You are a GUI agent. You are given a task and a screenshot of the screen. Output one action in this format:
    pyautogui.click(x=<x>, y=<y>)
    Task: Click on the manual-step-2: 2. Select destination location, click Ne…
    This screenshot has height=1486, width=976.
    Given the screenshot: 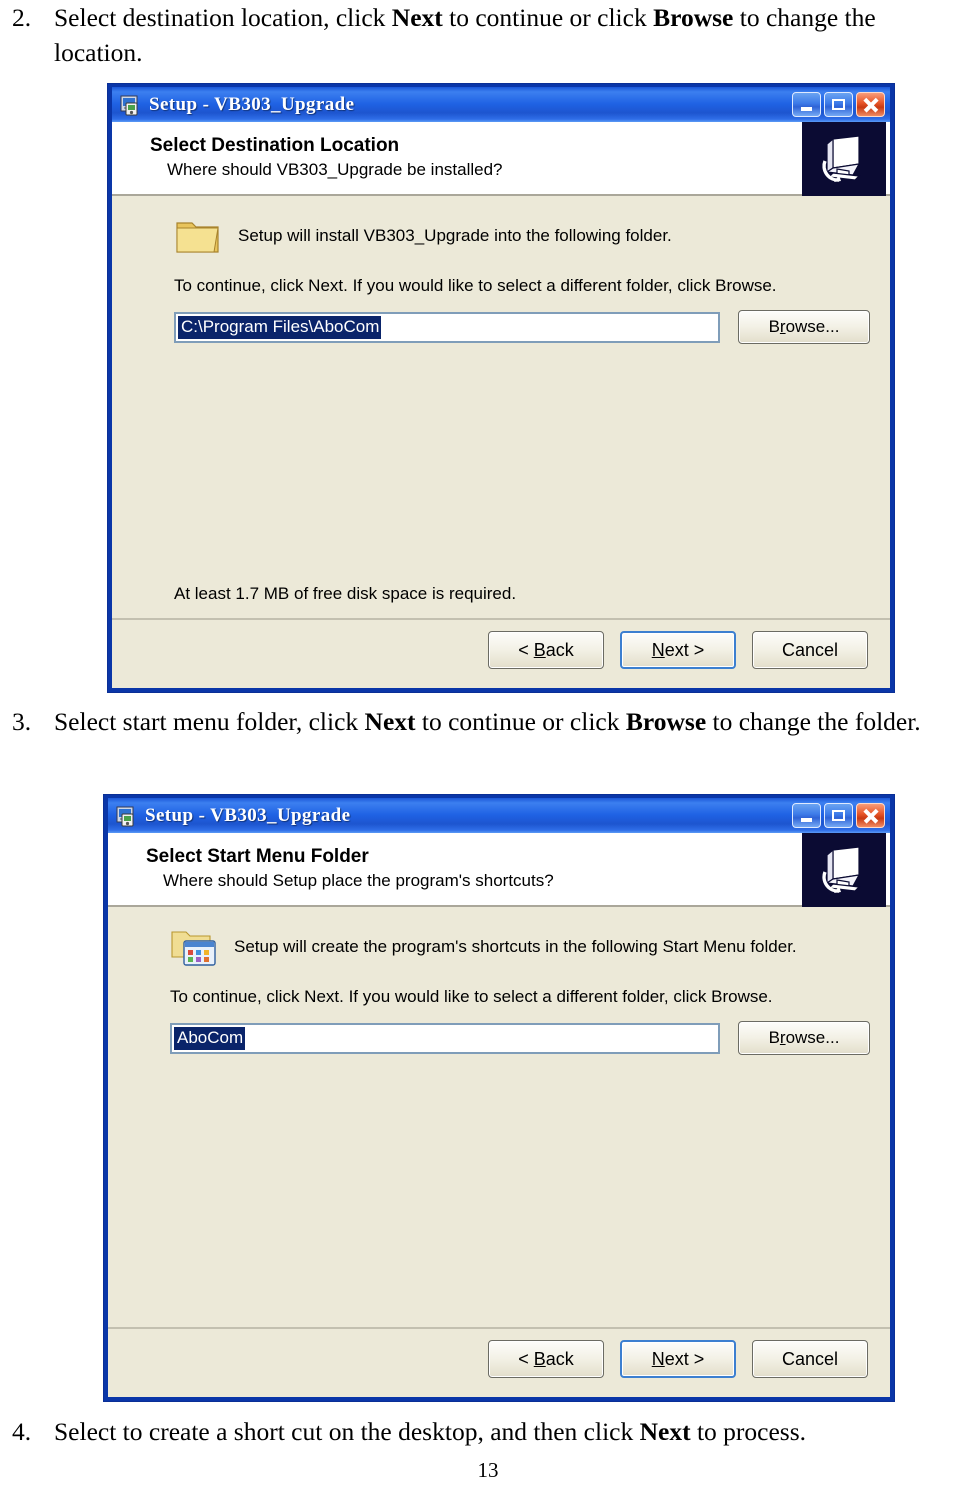 What is the action you would take?
    pyautogui.click(x=488, y=35)
    